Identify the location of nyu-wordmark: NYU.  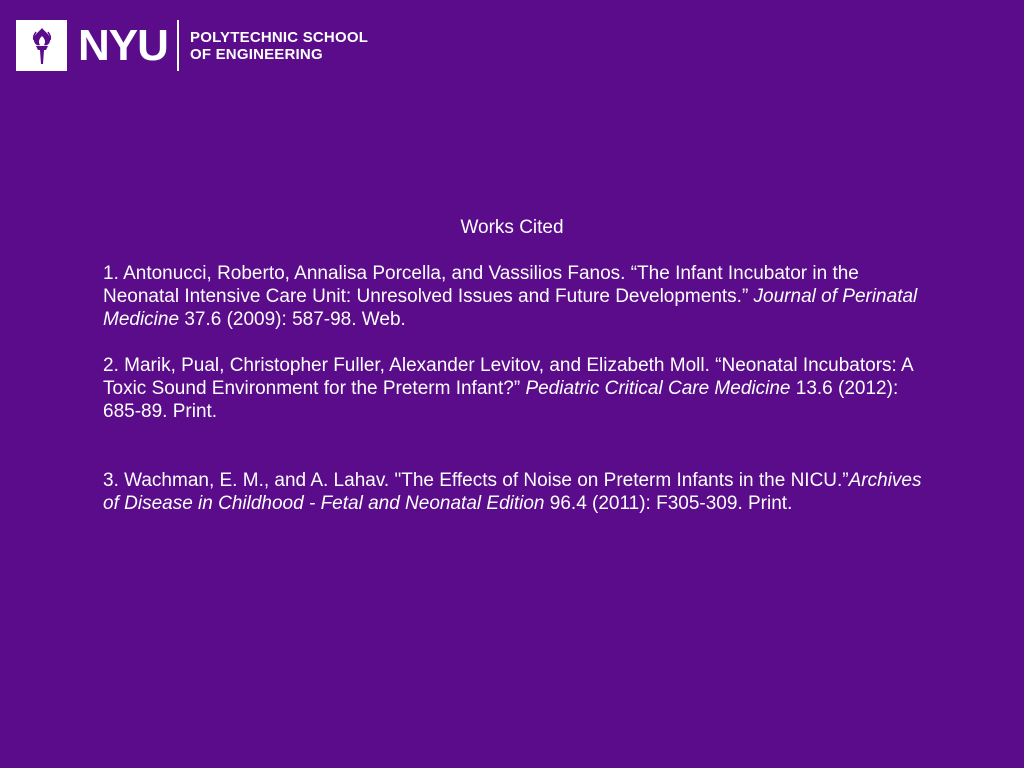
(123, 45).